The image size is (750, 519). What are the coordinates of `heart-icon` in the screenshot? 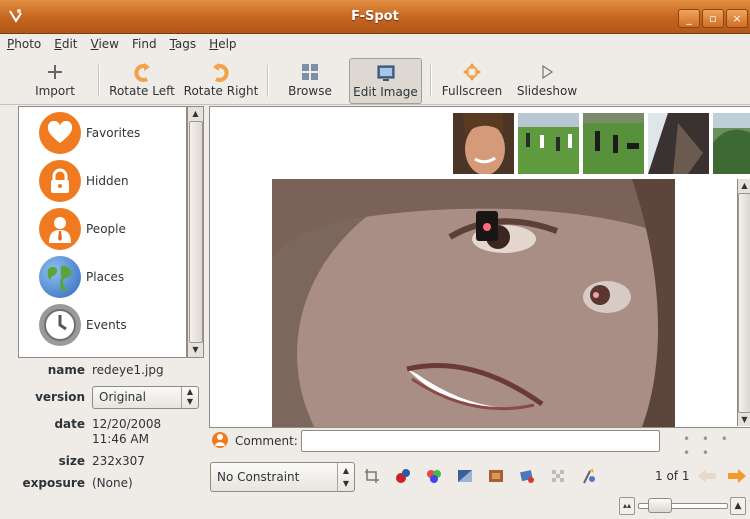 It's located at (60, 133).